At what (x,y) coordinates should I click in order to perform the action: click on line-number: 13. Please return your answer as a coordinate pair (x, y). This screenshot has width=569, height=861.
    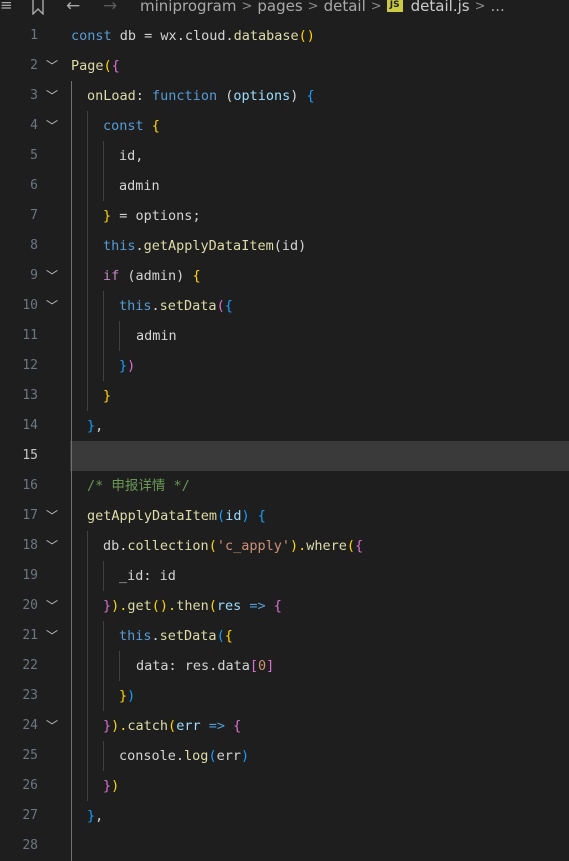
    Looking at the image, I should click on (30, 395).